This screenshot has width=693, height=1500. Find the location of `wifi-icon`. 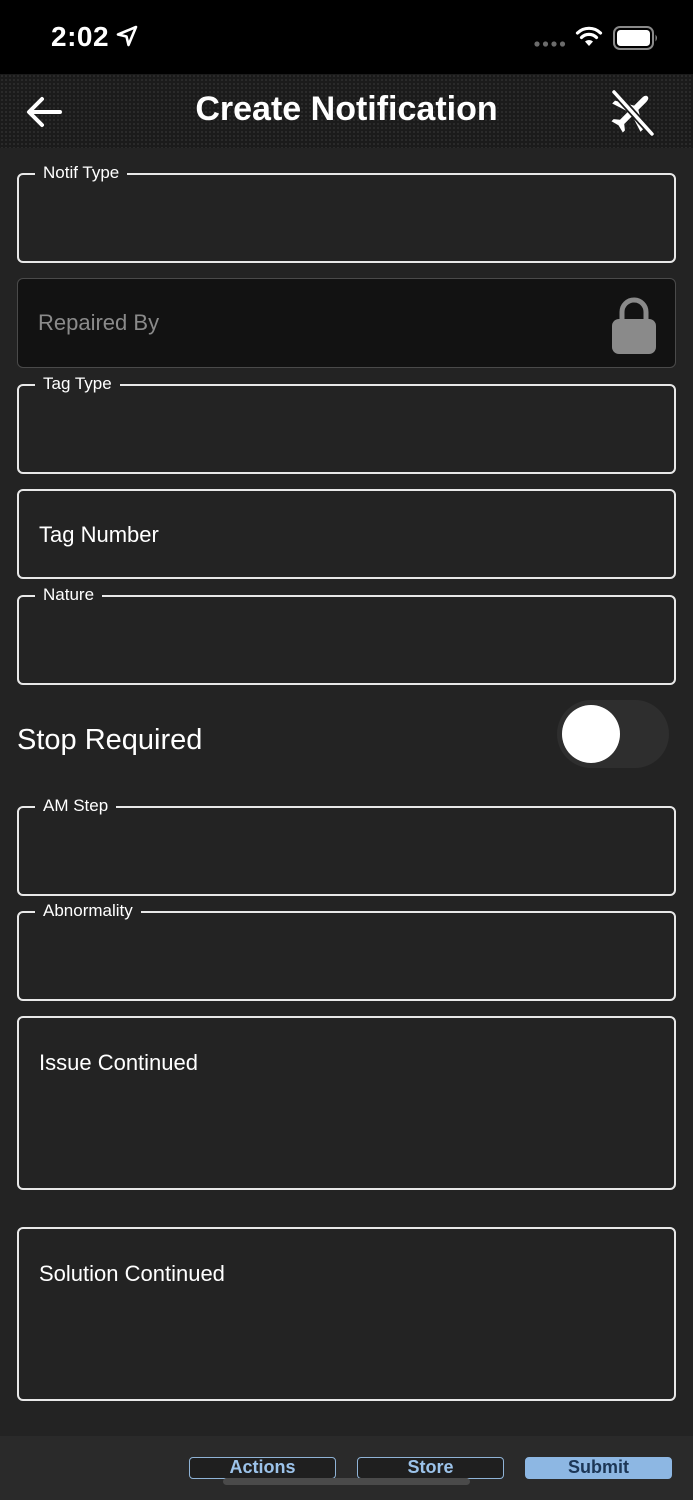

wifi-icon is located at coordinates (589, 36).